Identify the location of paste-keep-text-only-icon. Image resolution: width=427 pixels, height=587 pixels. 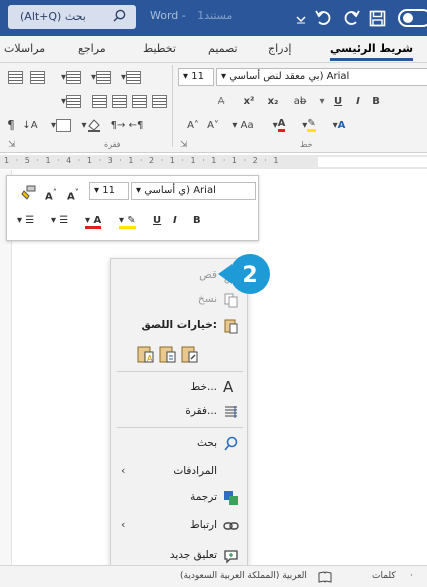
(190, 354).